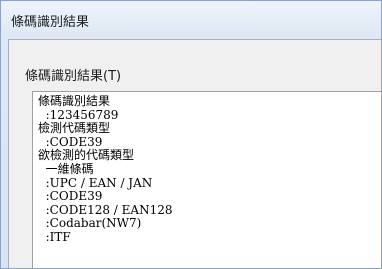  What do you see at coordinates (105, 209) in the screenshot?
I see `result-line: :CODE128 / EAN128` at bounding box center [105, 209].